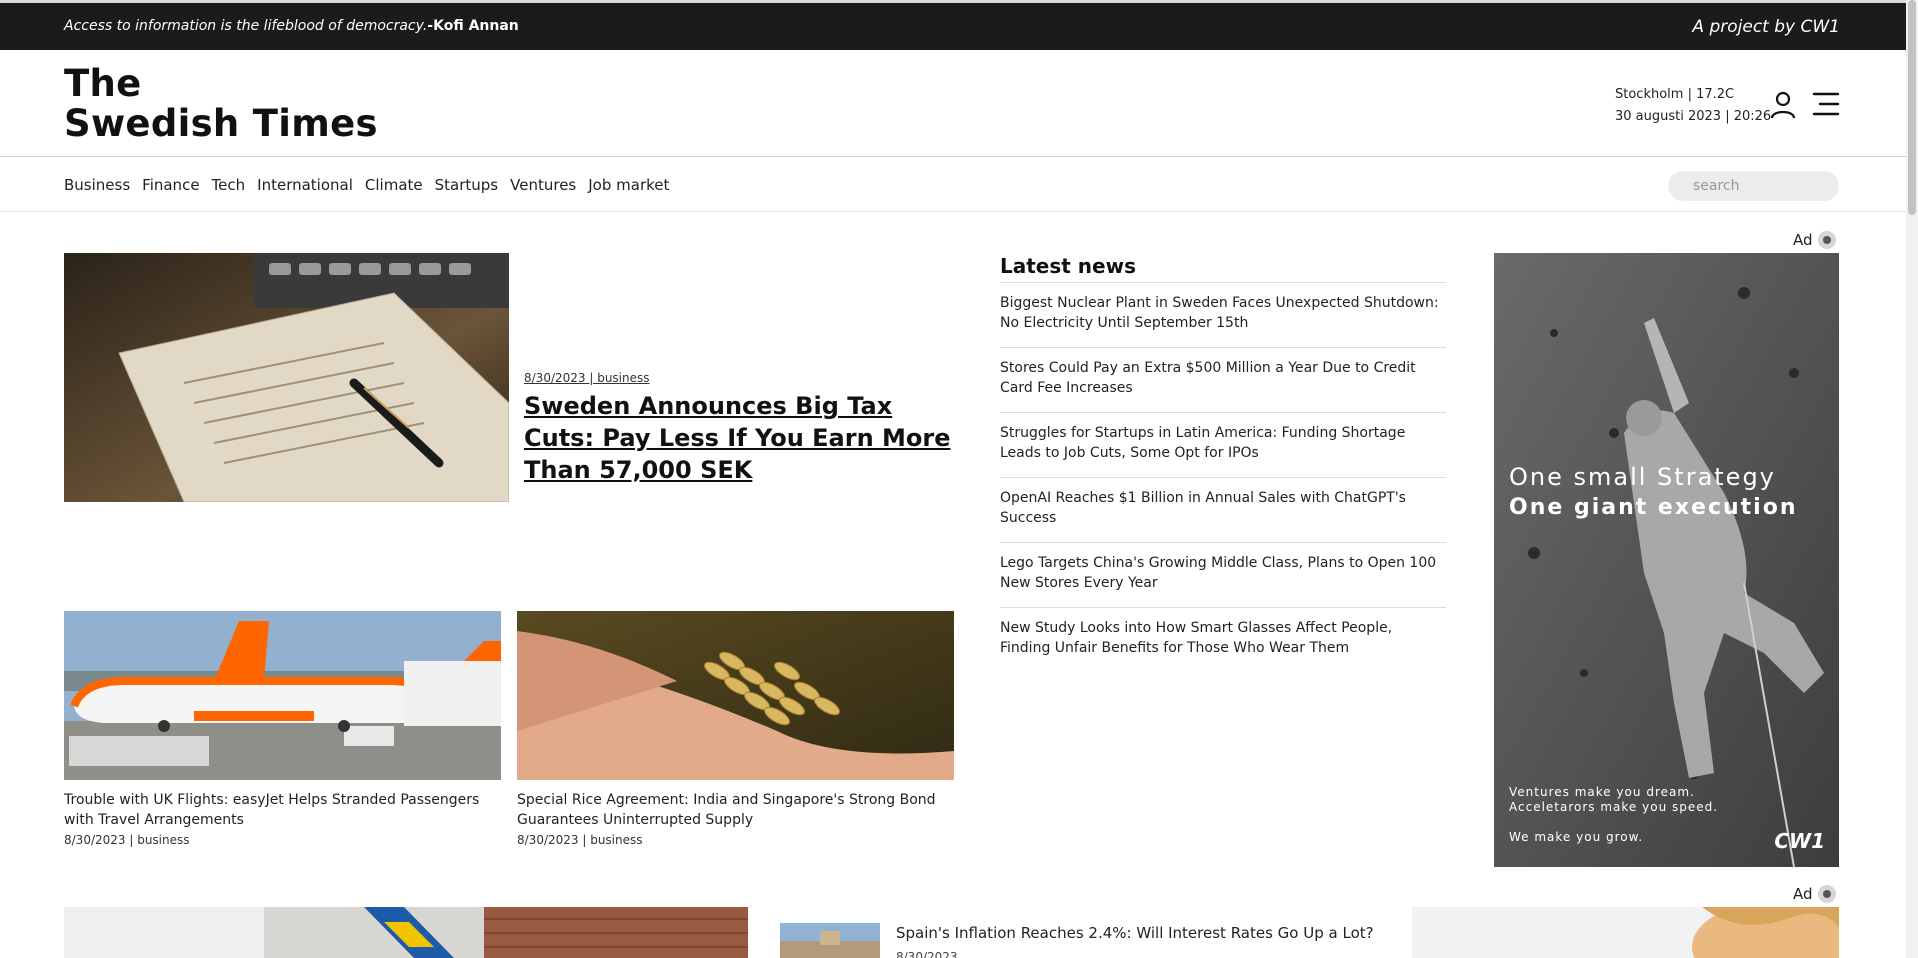 The image size is (1918, 958). Describe the element at coordinates (286, 377) in the screenshot. I see `feature-image` at that location.